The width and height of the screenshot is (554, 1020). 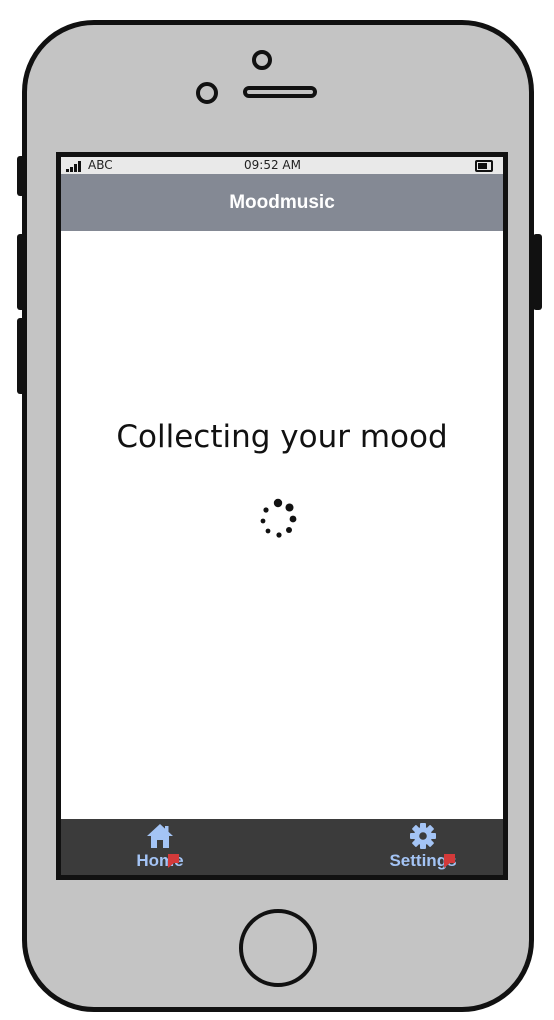 What do you see at coordinates (75, 166) in the screenshot?
I see `signal-icon` at bounding box center [75, 166].